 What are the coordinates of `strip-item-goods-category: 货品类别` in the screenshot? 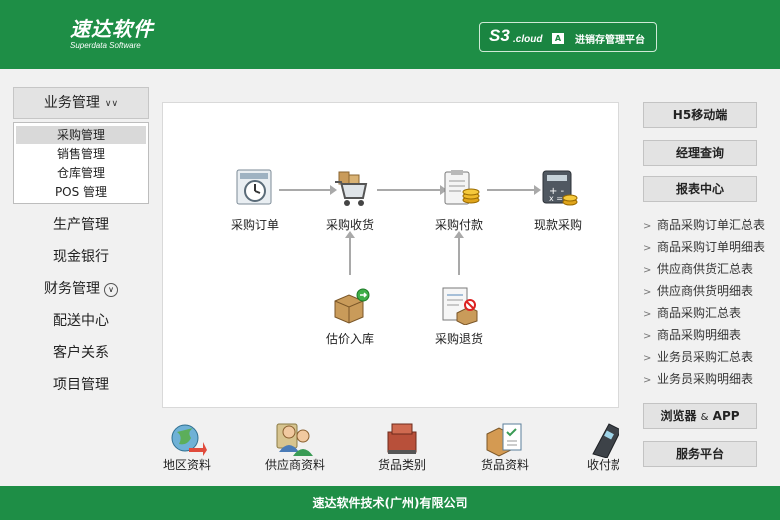 It's located at (402, 448).